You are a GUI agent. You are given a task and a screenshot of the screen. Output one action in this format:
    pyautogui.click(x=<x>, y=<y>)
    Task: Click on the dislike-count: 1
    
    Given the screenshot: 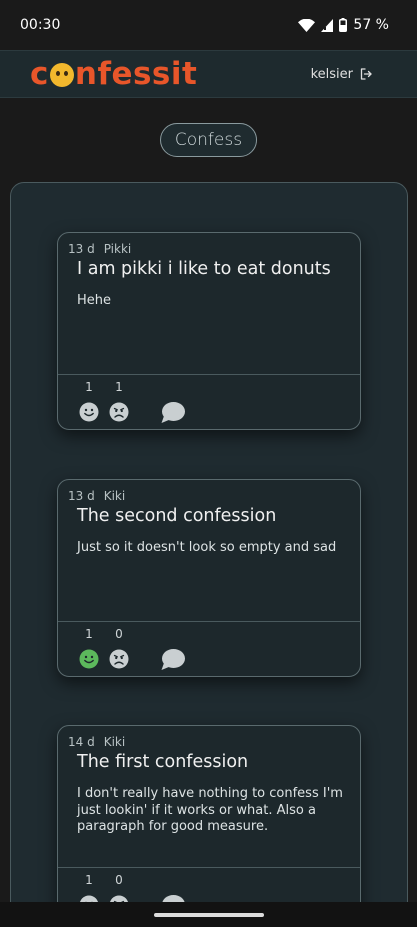 What is the action you would take?
    pyautogui.click(x=119, y=387)
    